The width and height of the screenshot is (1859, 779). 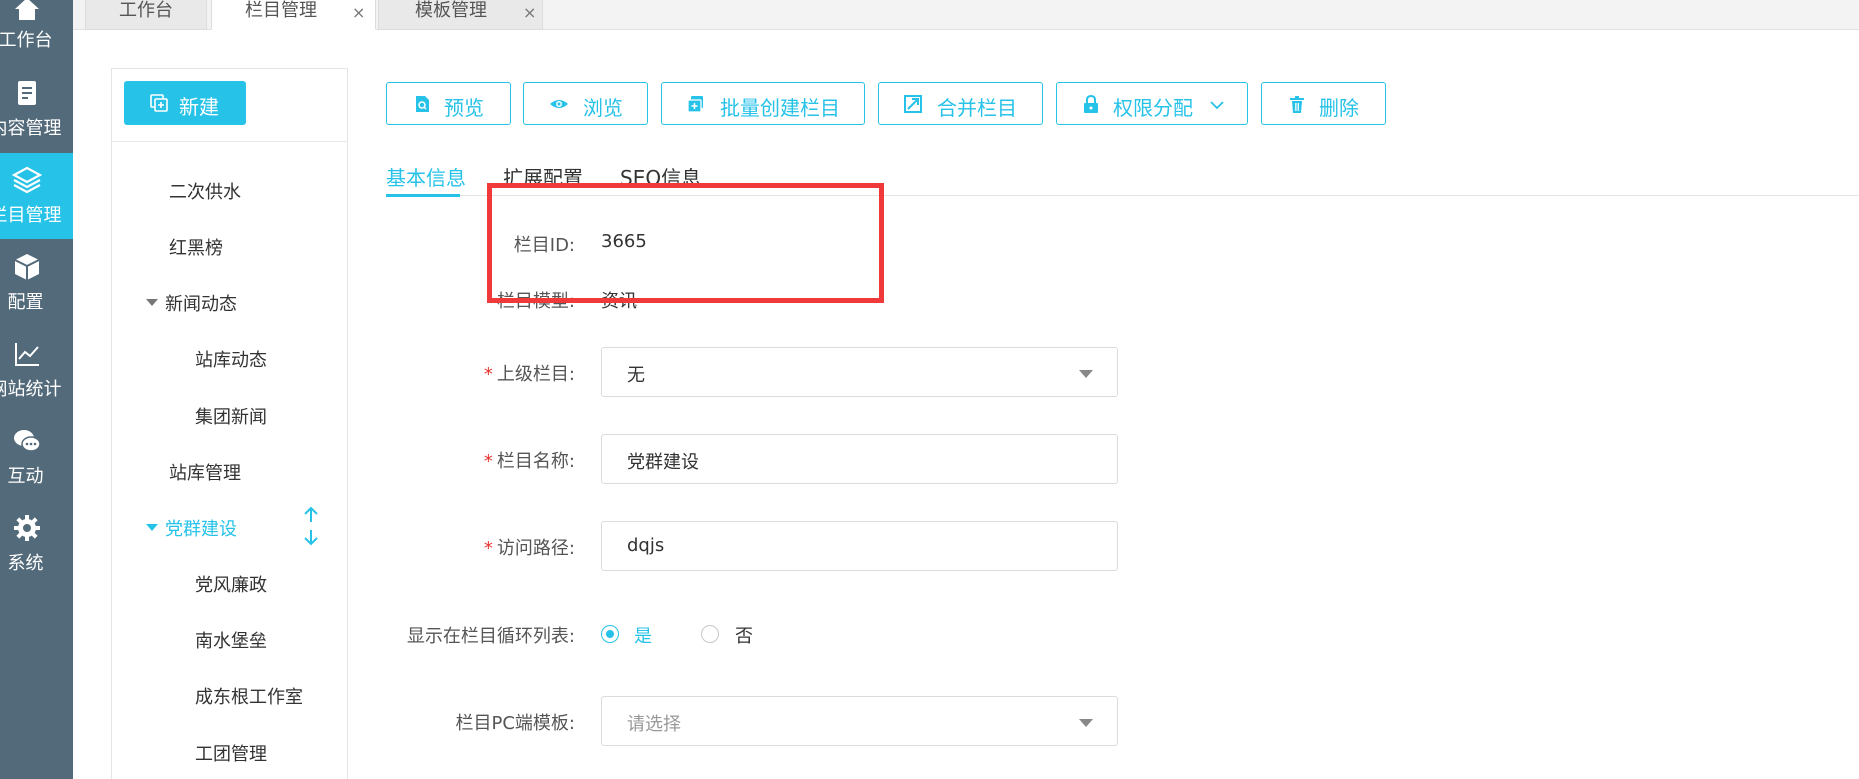 I want to click on highlight-box, so click(x=685, y=243).